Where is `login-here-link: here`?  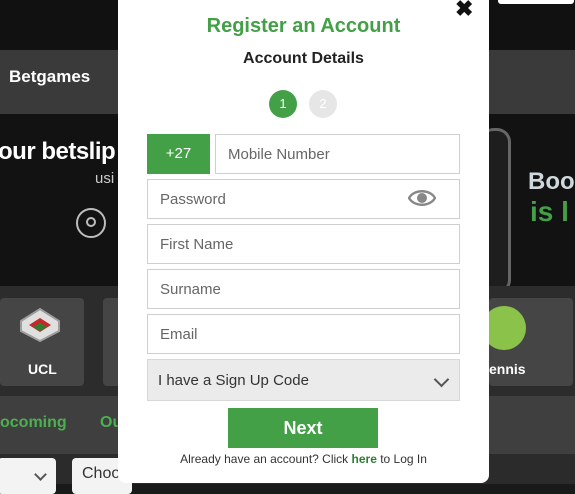 login-here-link: here is located at coordinates (364, 459).